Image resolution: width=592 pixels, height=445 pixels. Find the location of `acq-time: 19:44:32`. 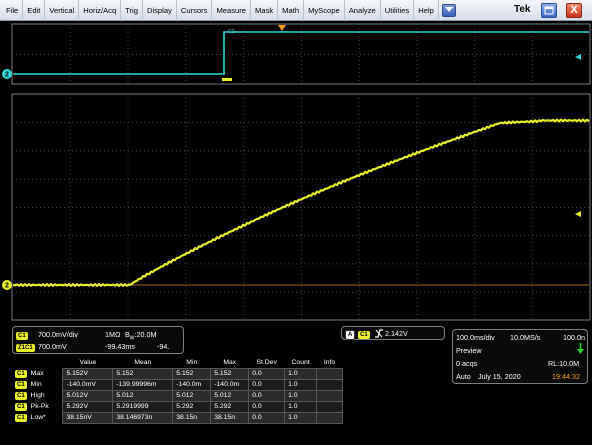

acq-time: 19:44:32 is located at coordinates (566, 376).